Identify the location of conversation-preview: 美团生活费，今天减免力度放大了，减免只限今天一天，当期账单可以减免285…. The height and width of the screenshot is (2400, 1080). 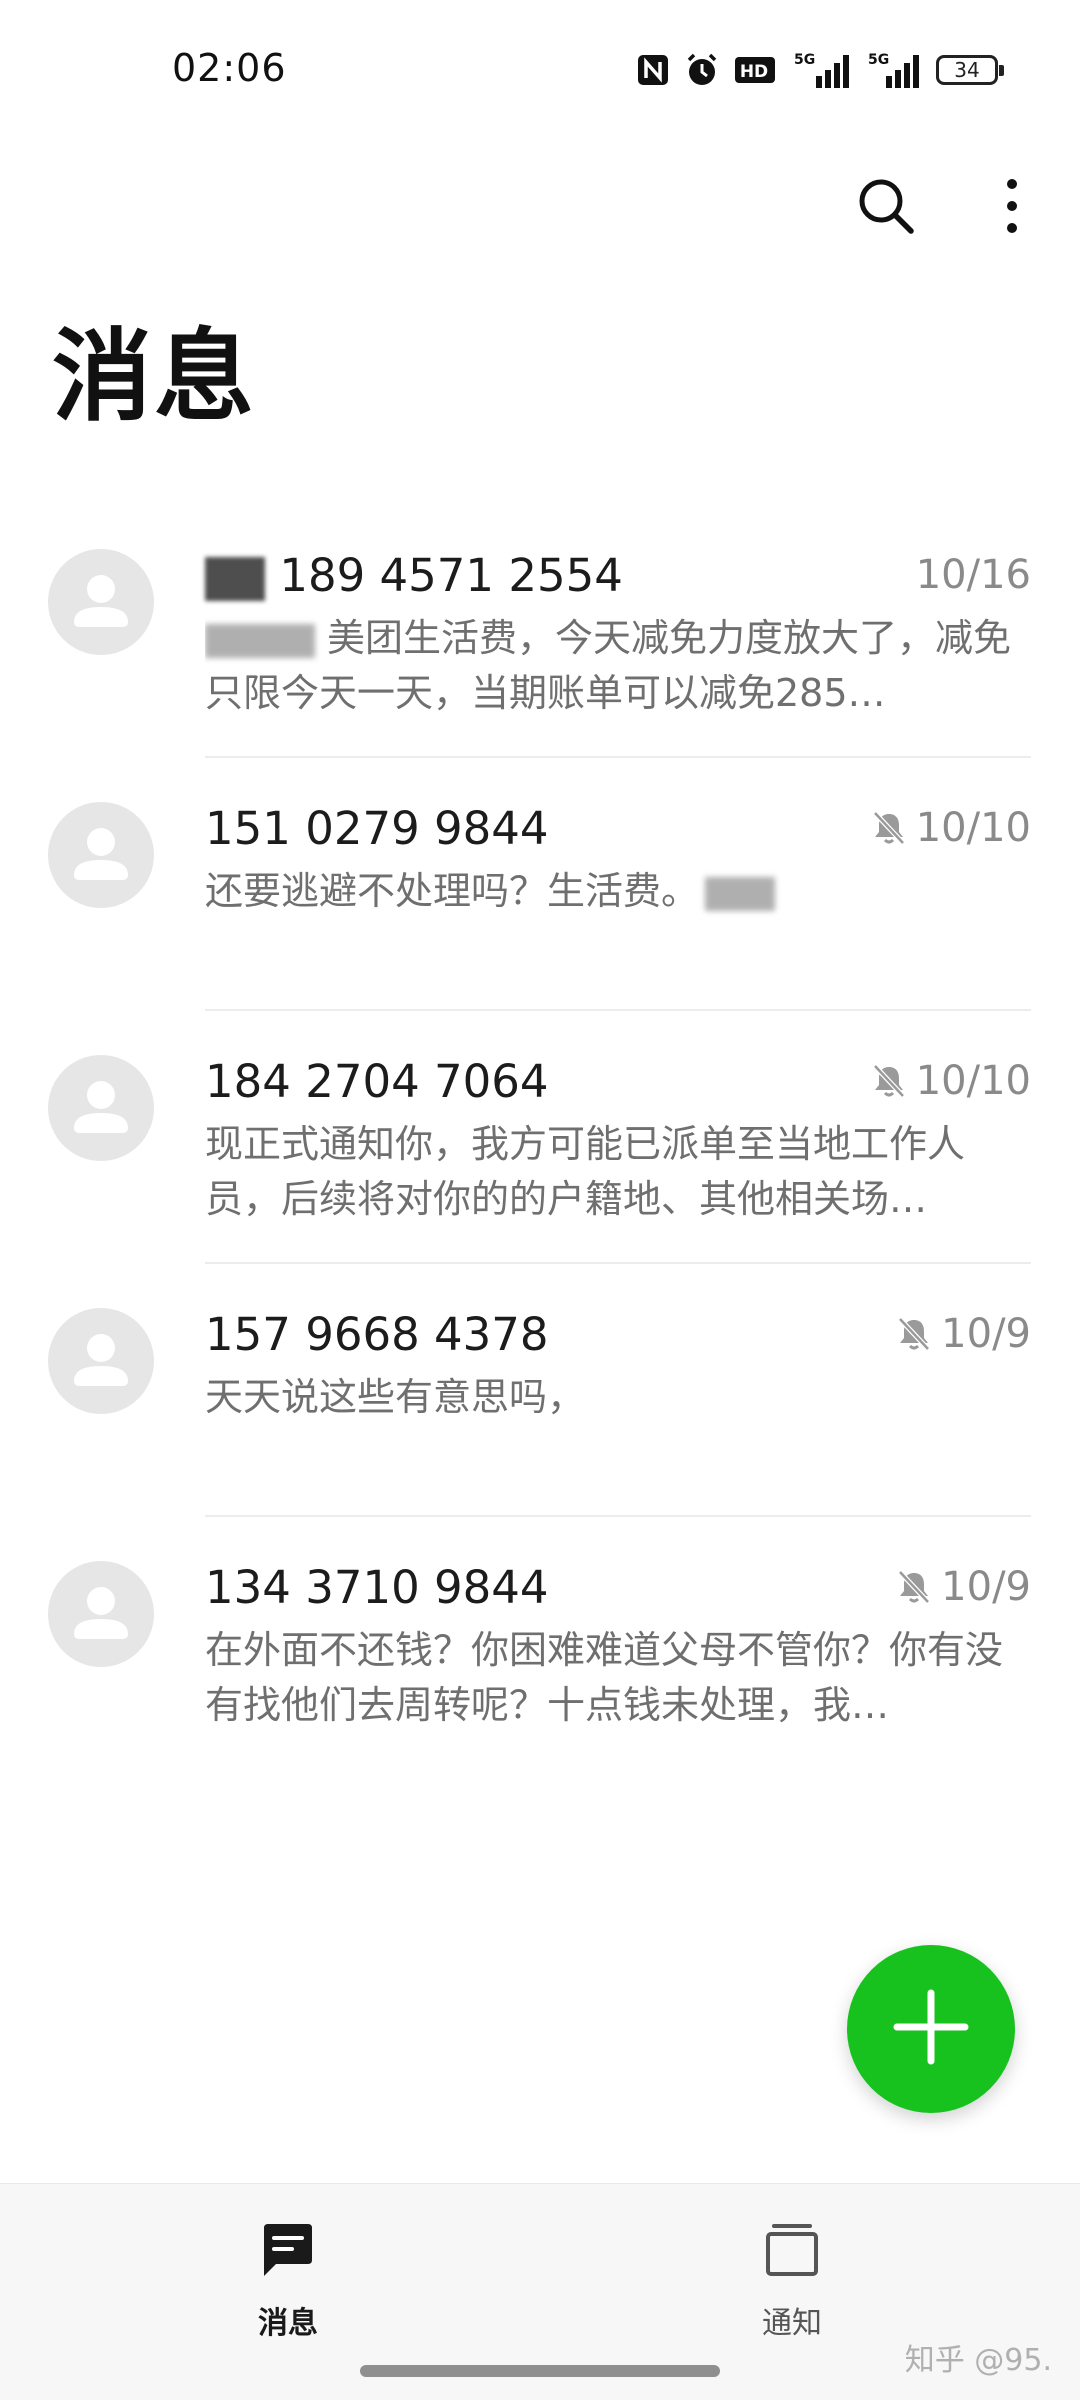
(608, 665).